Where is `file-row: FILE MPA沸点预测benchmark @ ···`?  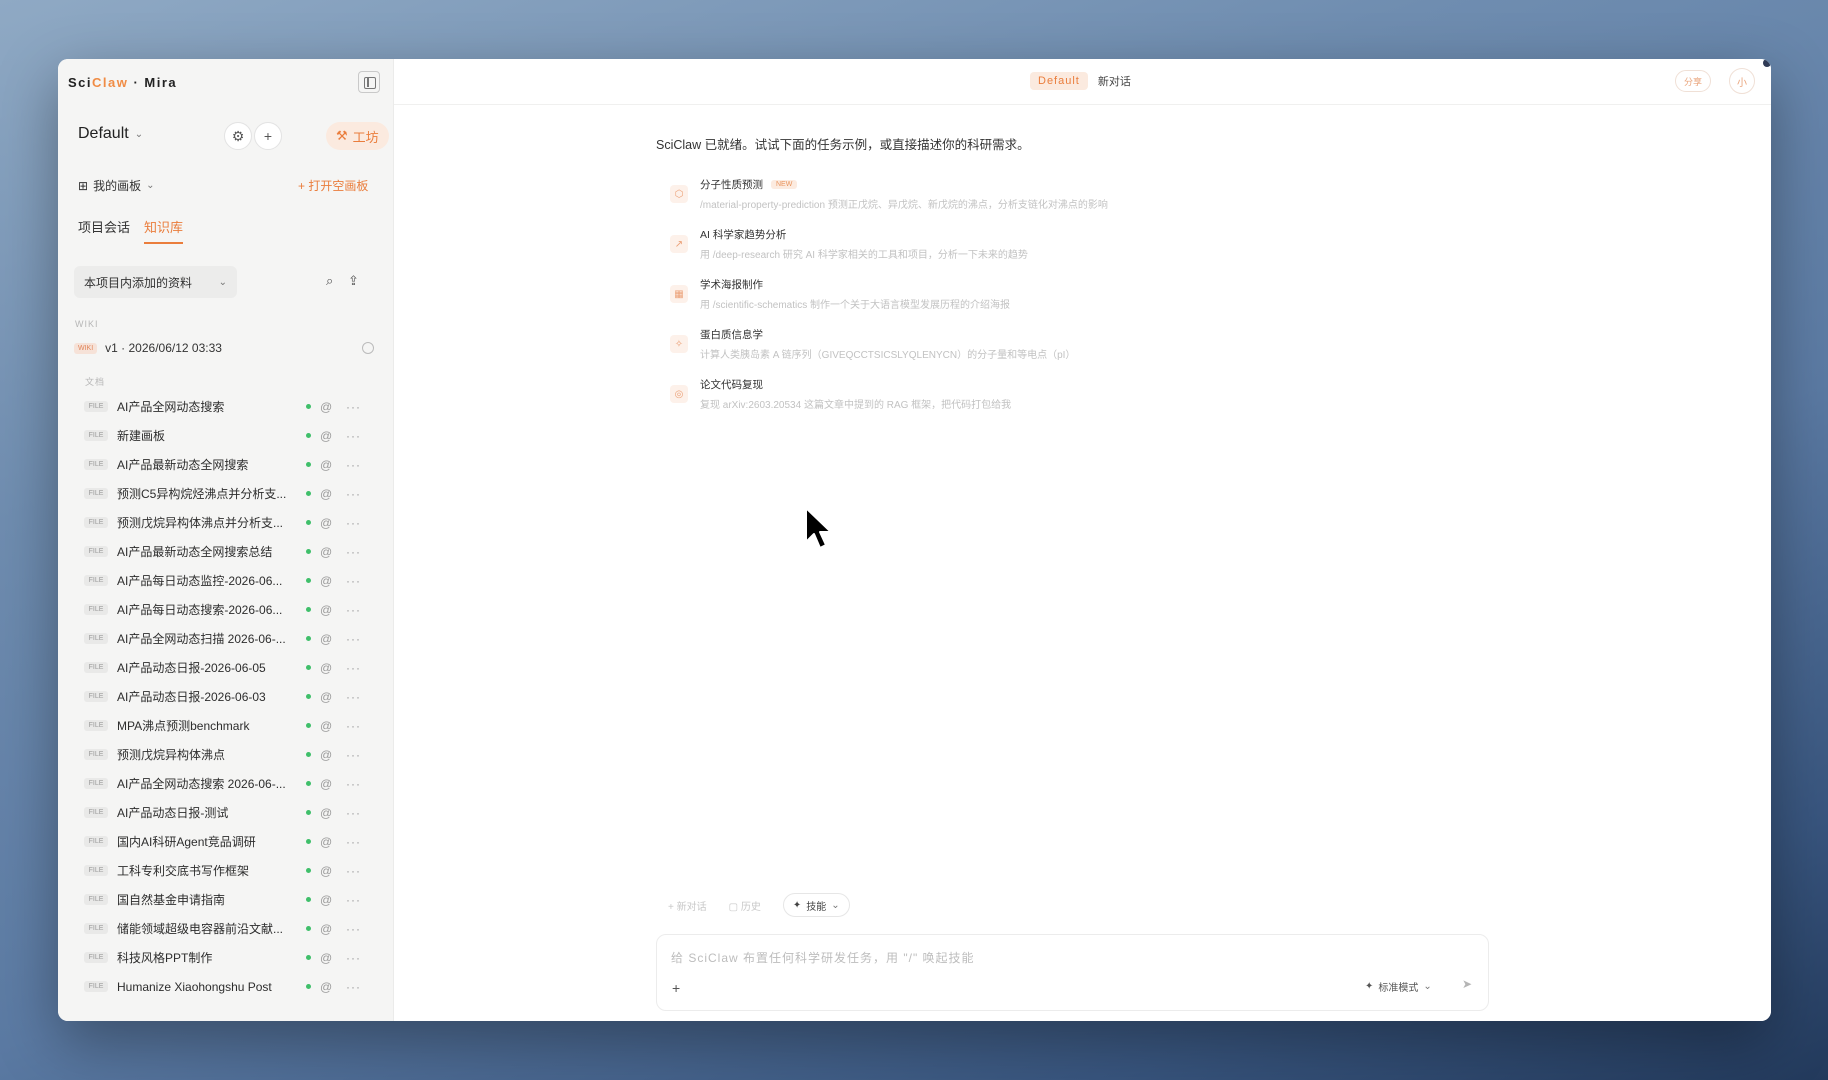
file-row: FILE MPA沸点预测benchmark @ ··· is located at coordinates (234, 725).